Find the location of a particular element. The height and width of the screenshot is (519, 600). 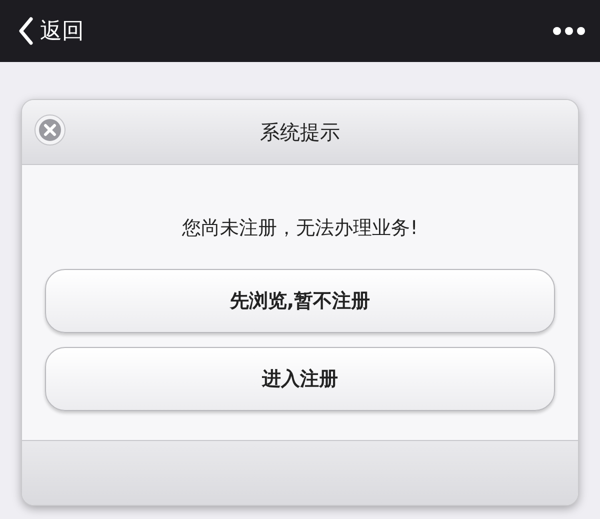

close-icon is located at coordinates (50, 130).